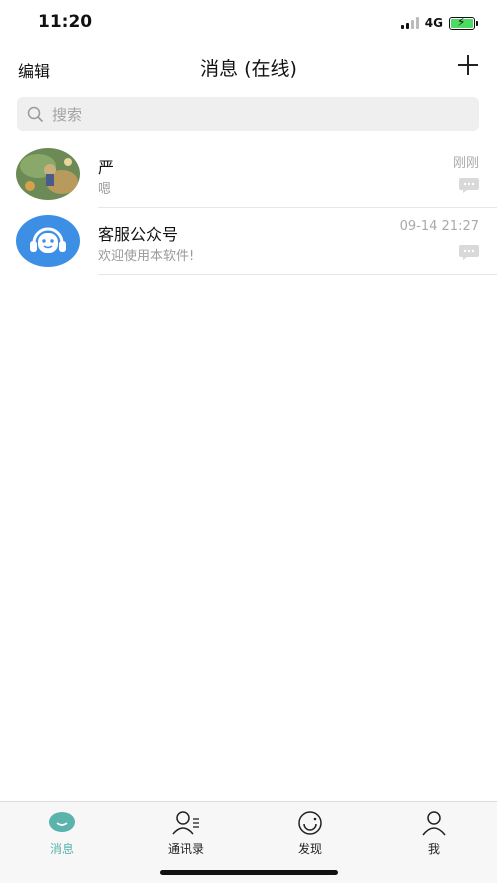 The width and height of the screenshot is (497, 883). Describe the element at coordinates (48, 174) in the screenshot. I see `game-scene-avatar` at that location.